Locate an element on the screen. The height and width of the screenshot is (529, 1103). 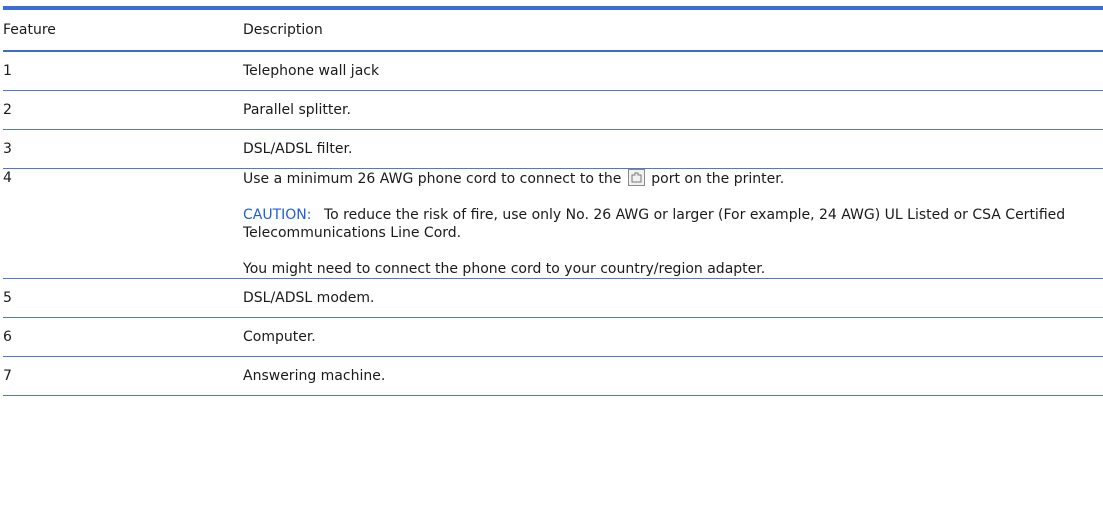
feature-number: 3 is located at coordinates (123, 149).